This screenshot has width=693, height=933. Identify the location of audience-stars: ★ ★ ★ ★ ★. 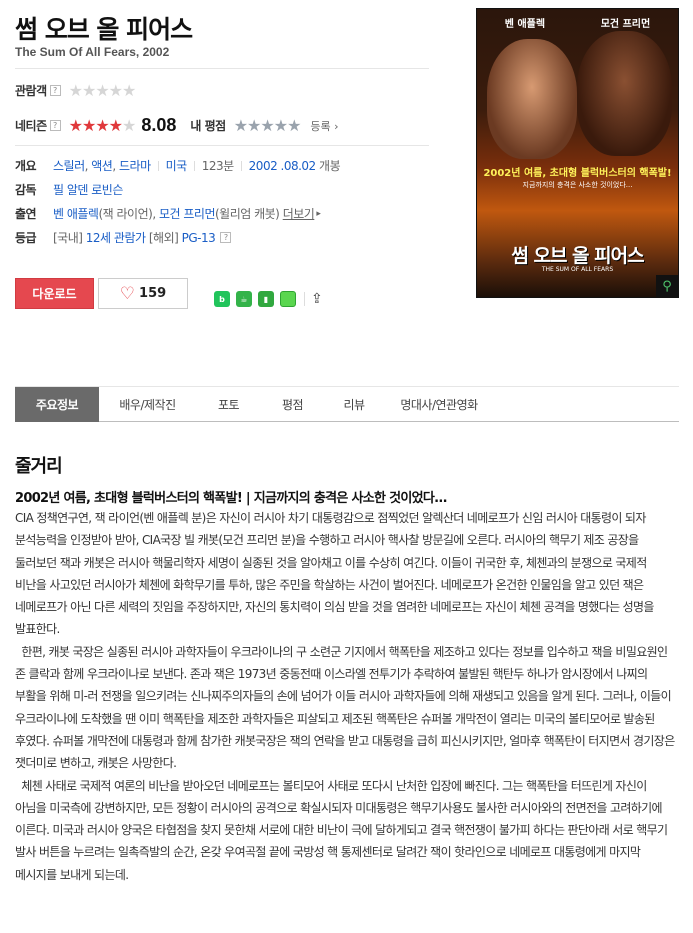
(102, 90).